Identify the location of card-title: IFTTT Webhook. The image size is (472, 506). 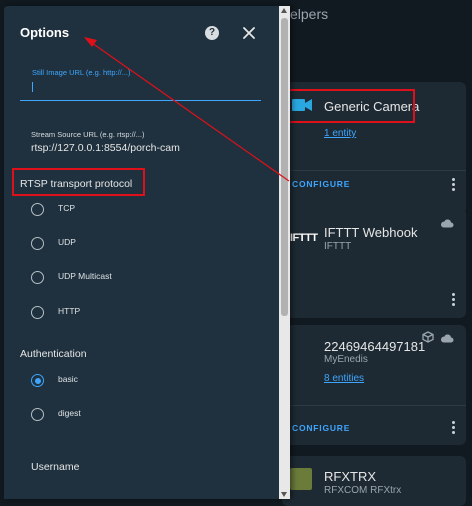
(371, 232).